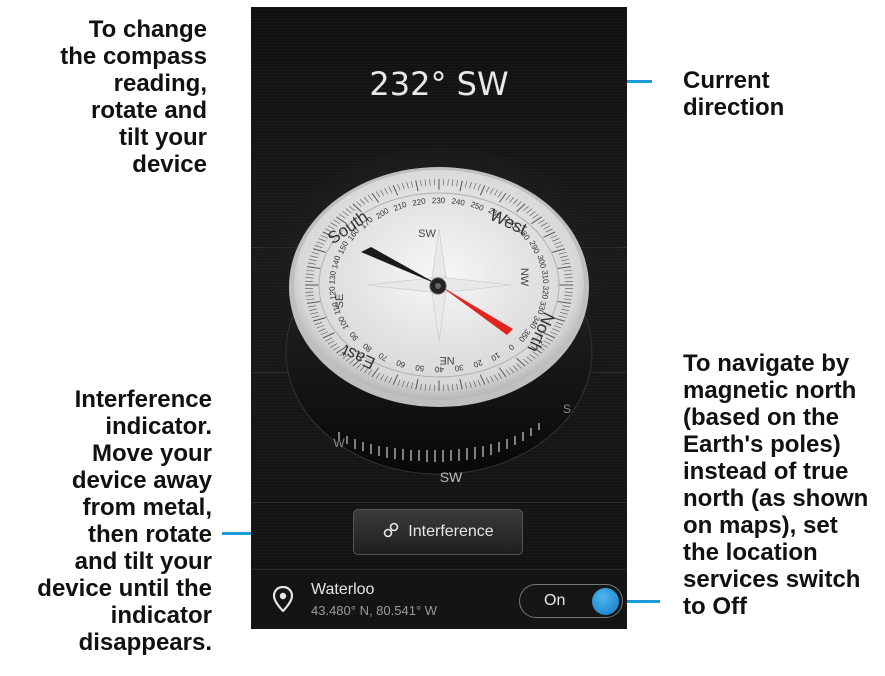 This screenshot has height=676, width=885. What do you see at coordinates (555, 600) in the screenshot?
I see `toggle-label: On` at bounding box center [555, 600].